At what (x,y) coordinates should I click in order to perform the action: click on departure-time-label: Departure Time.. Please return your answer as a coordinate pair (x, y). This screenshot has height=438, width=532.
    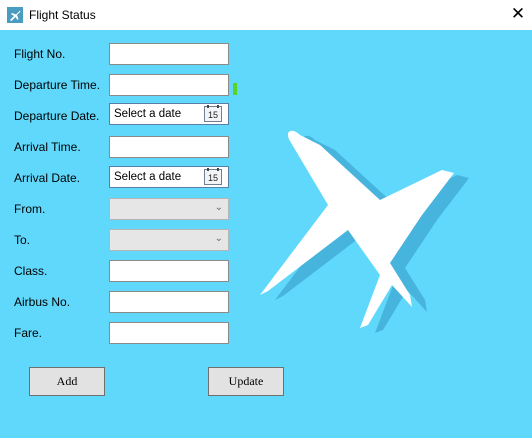
    Looking at the image, I should click on (57, 85).